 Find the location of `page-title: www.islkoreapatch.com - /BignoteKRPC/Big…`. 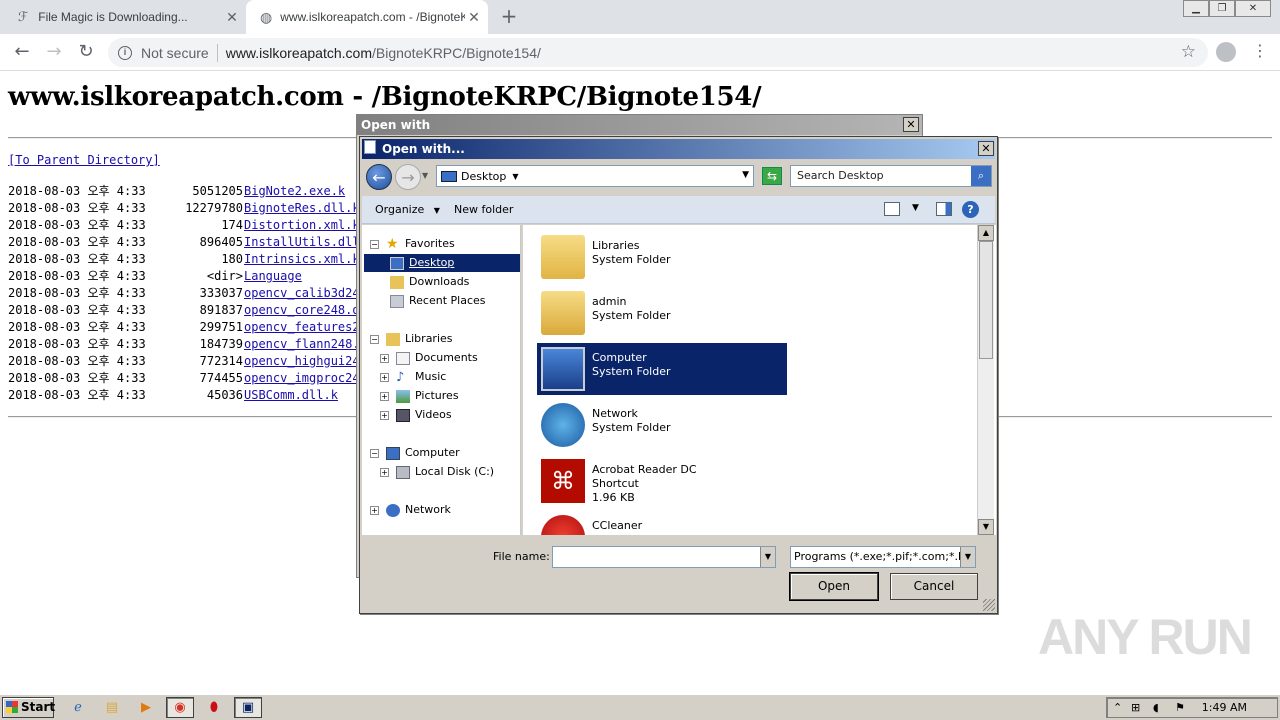

page-title: www.islkoreapatch.com - /BignoteKRPC/Big… is located at coordinates (385, 97).